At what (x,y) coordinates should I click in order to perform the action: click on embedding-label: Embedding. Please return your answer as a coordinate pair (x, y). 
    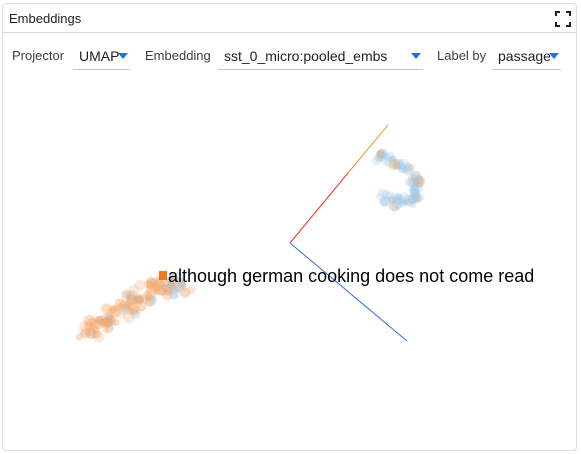
    Looking at the image, I should click on (178, 55).